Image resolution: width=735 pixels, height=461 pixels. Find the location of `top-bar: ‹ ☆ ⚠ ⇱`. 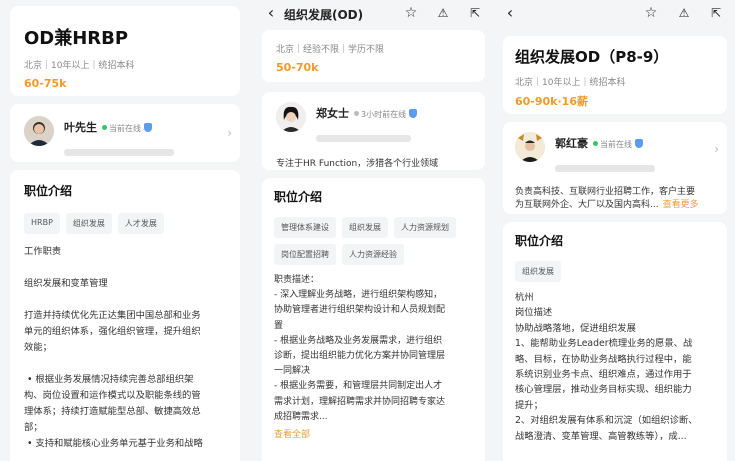

top-bar: ‹ ☆ ⚠ ⇱ is located at coordinates (616, 13).